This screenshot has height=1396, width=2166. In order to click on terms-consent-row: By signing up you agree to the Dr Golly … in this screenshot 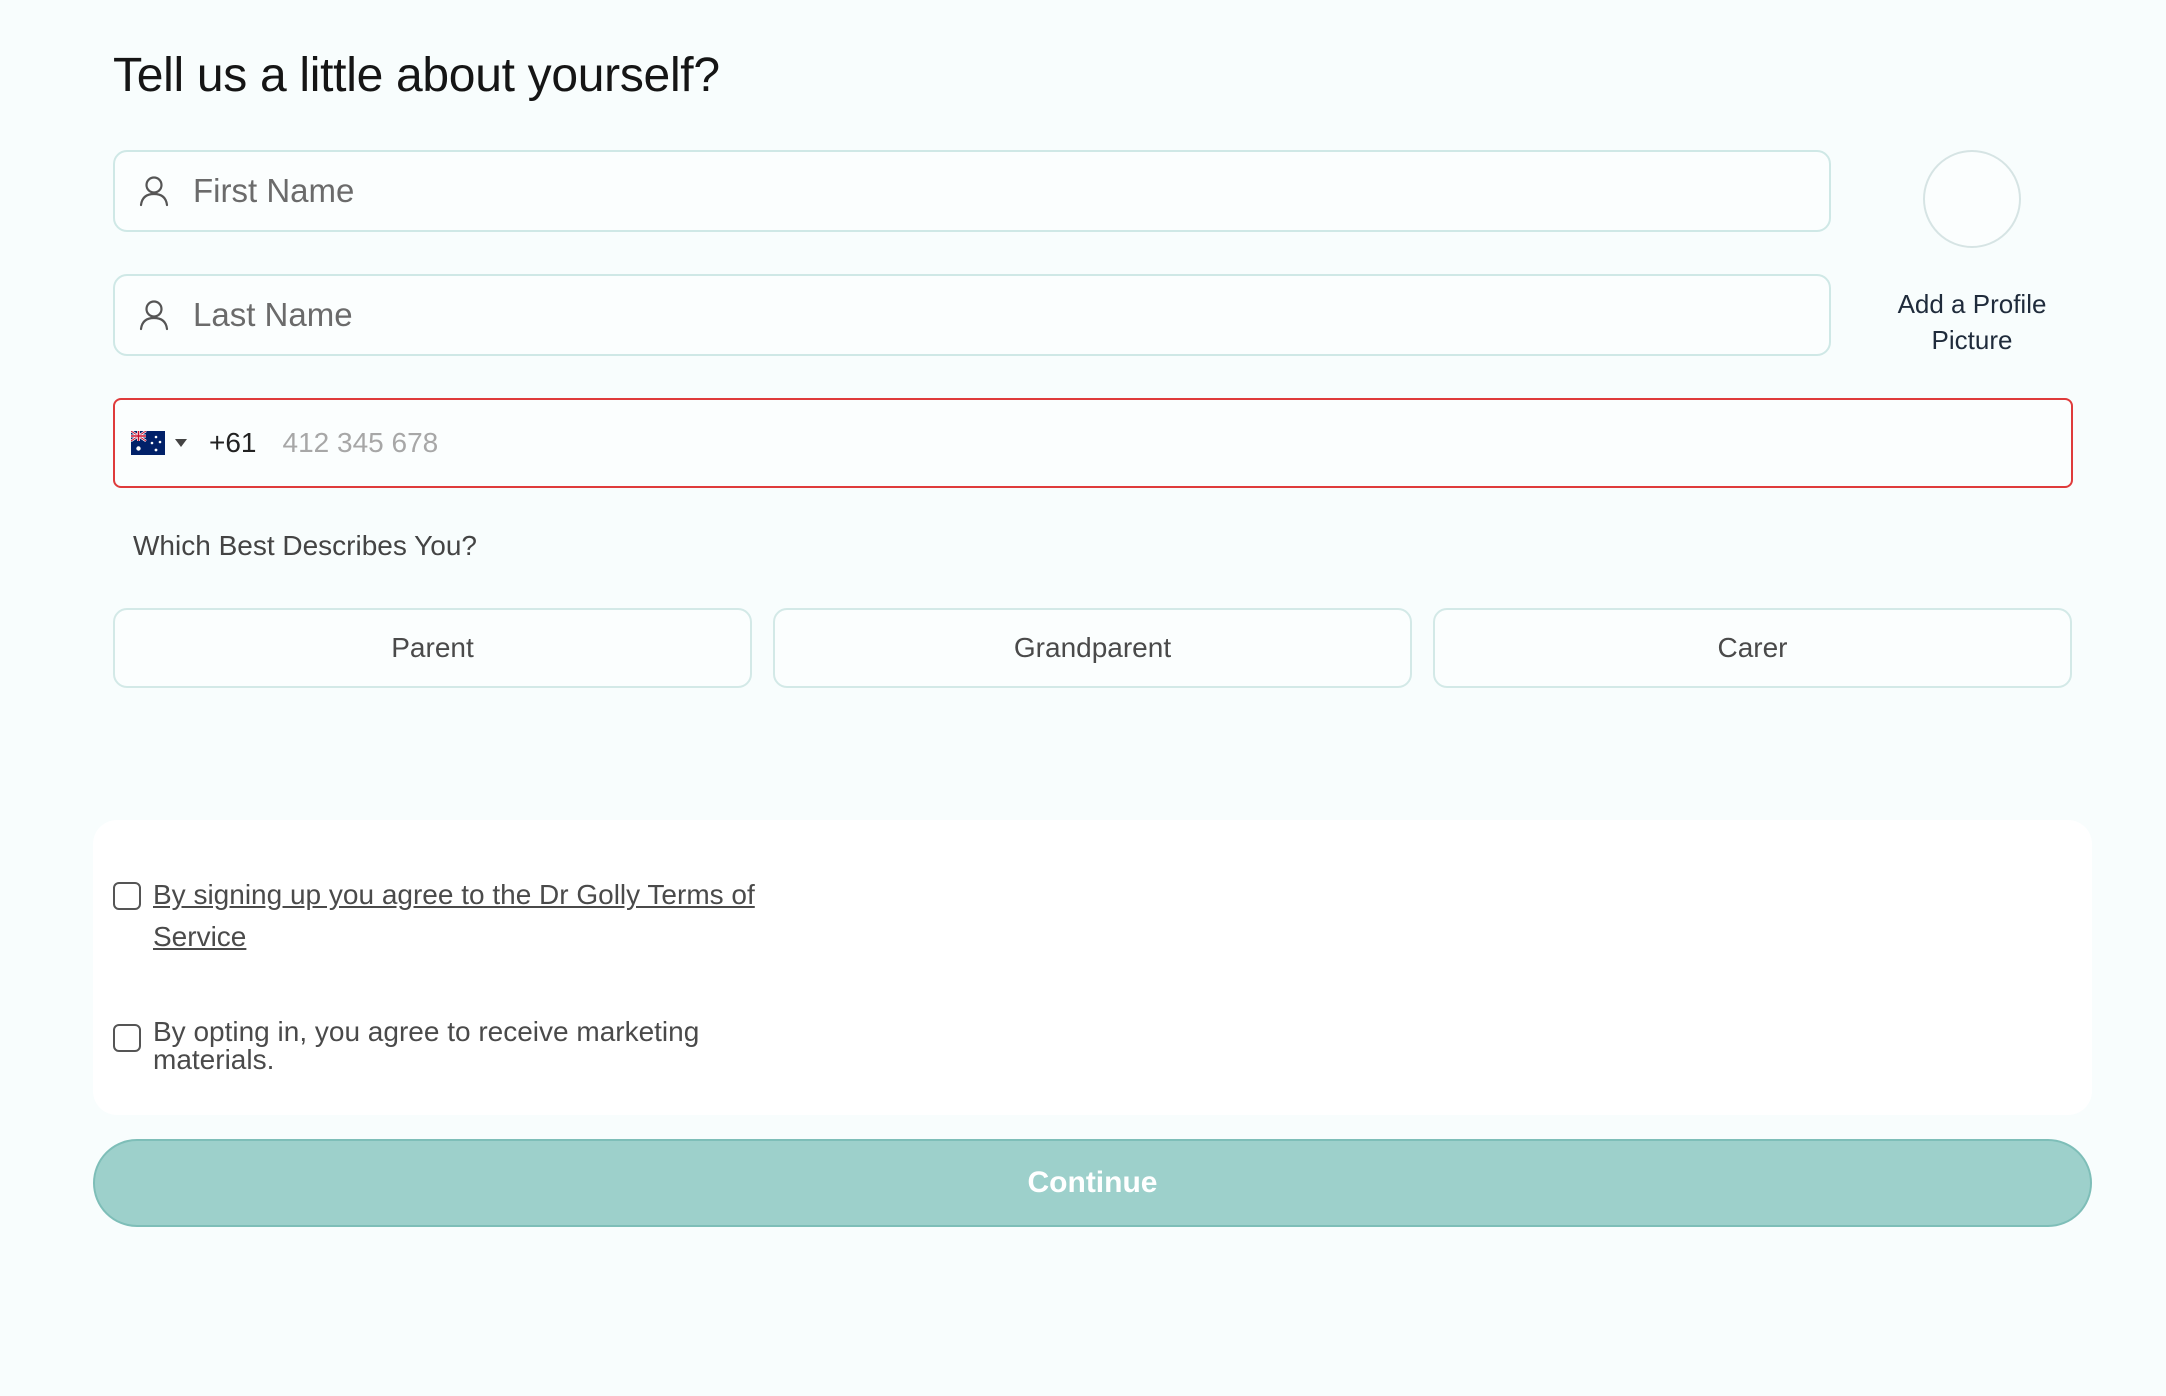, I will do `click(458, 918)`.